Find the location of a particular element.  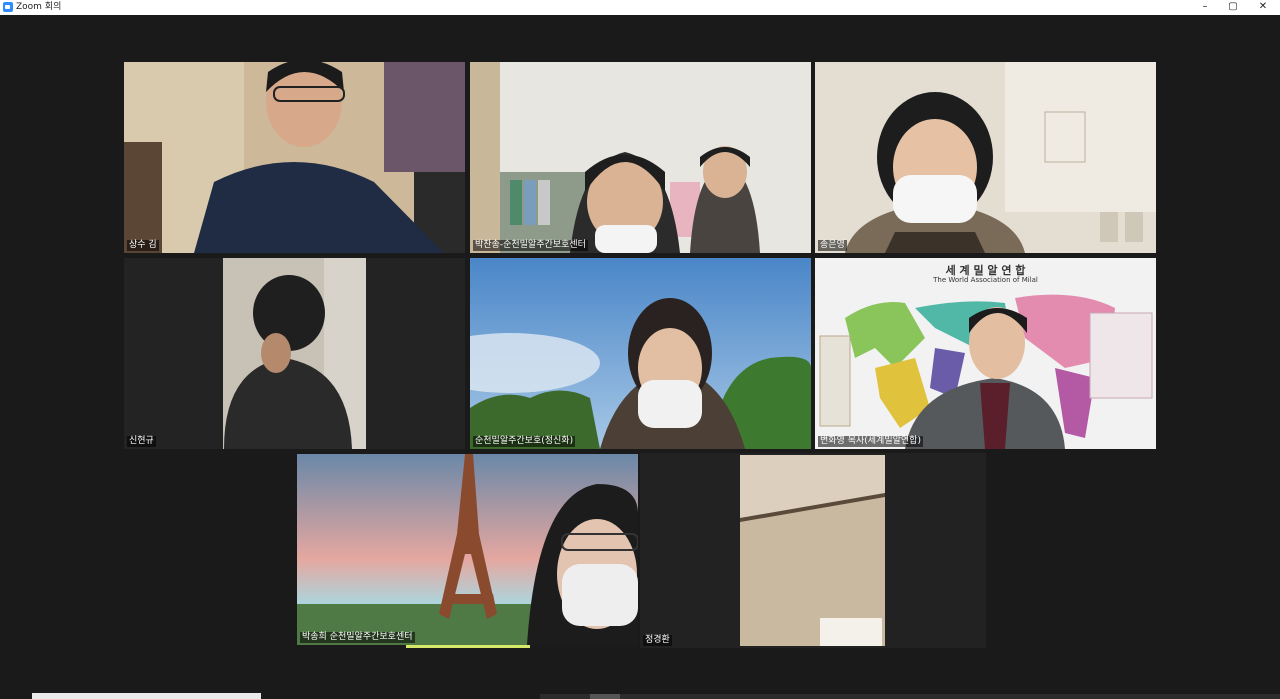

participant-name: 송은영 is located at coordinates (832, 245).